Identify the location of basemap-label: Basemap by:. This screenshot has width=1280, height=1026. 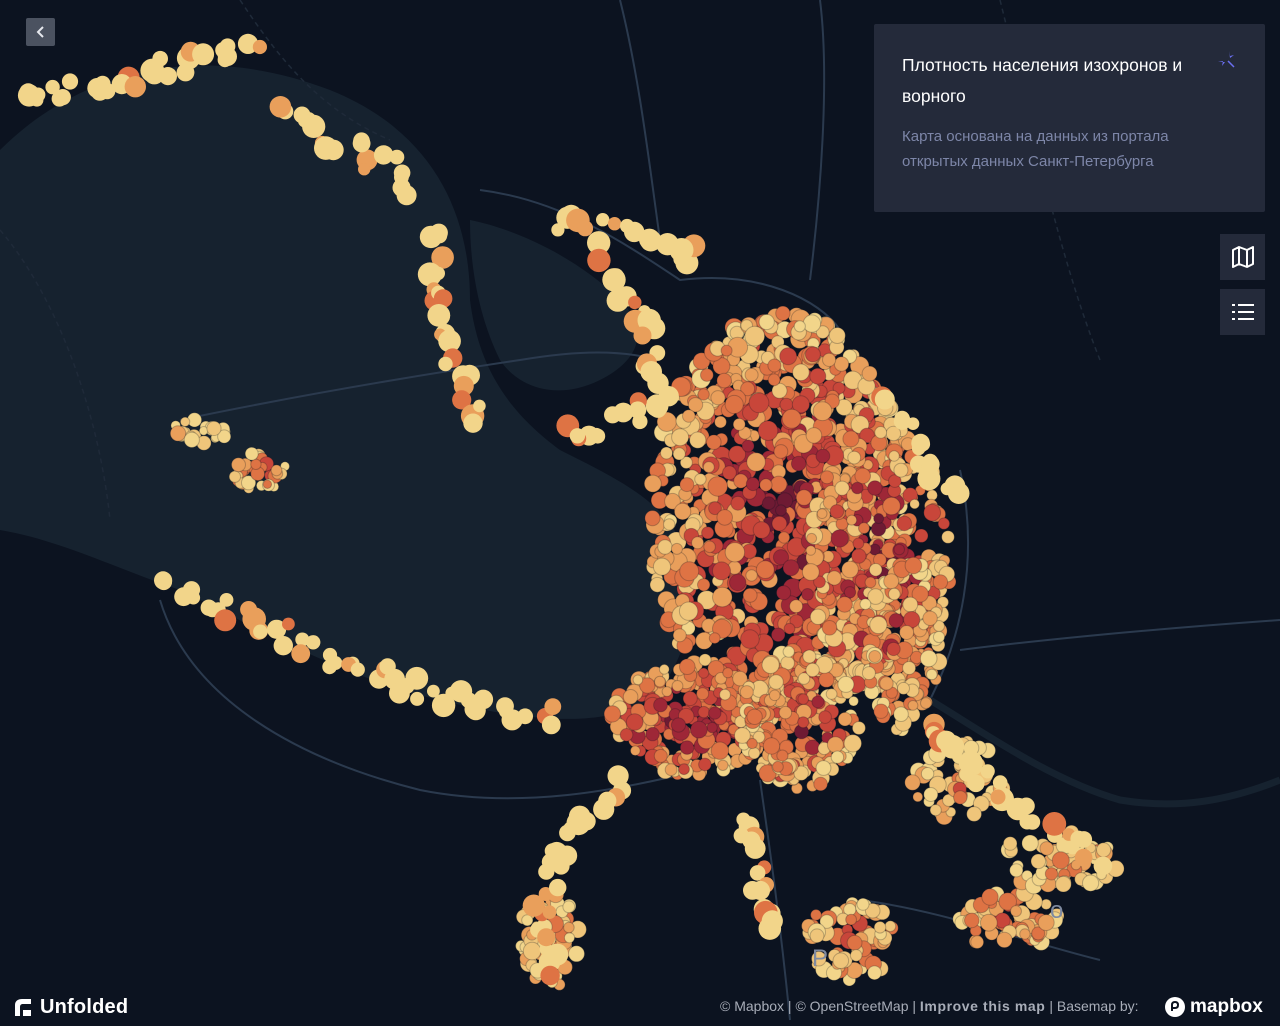
(1097, 1006).